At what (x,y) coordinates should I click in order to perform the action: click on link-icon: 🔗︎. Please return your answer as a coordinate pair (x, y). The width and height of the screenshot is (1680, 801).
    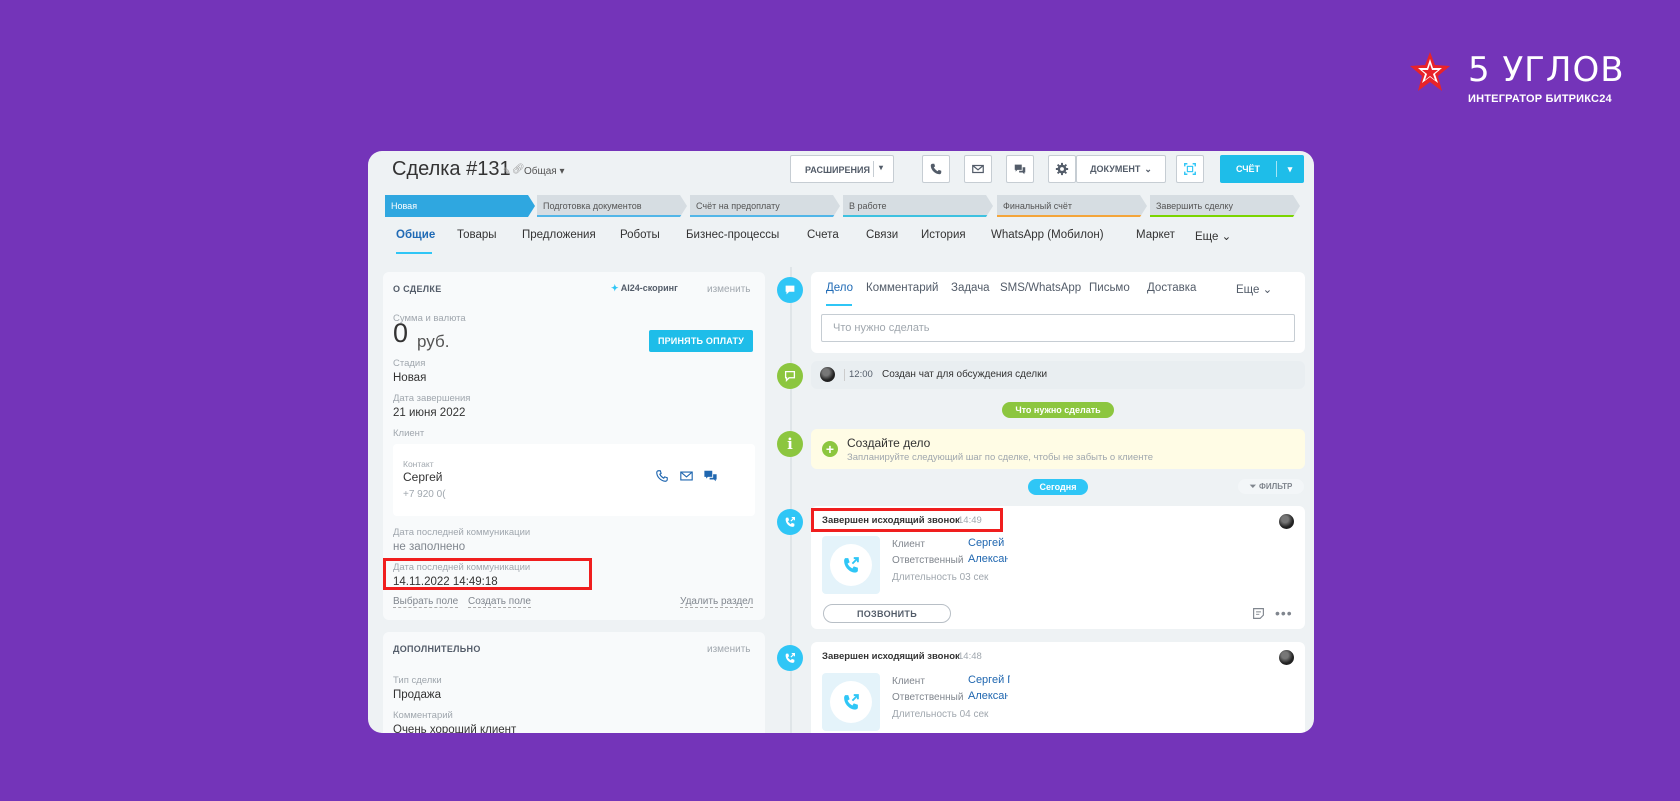
    Looking at the image, I should click on (518, 169).